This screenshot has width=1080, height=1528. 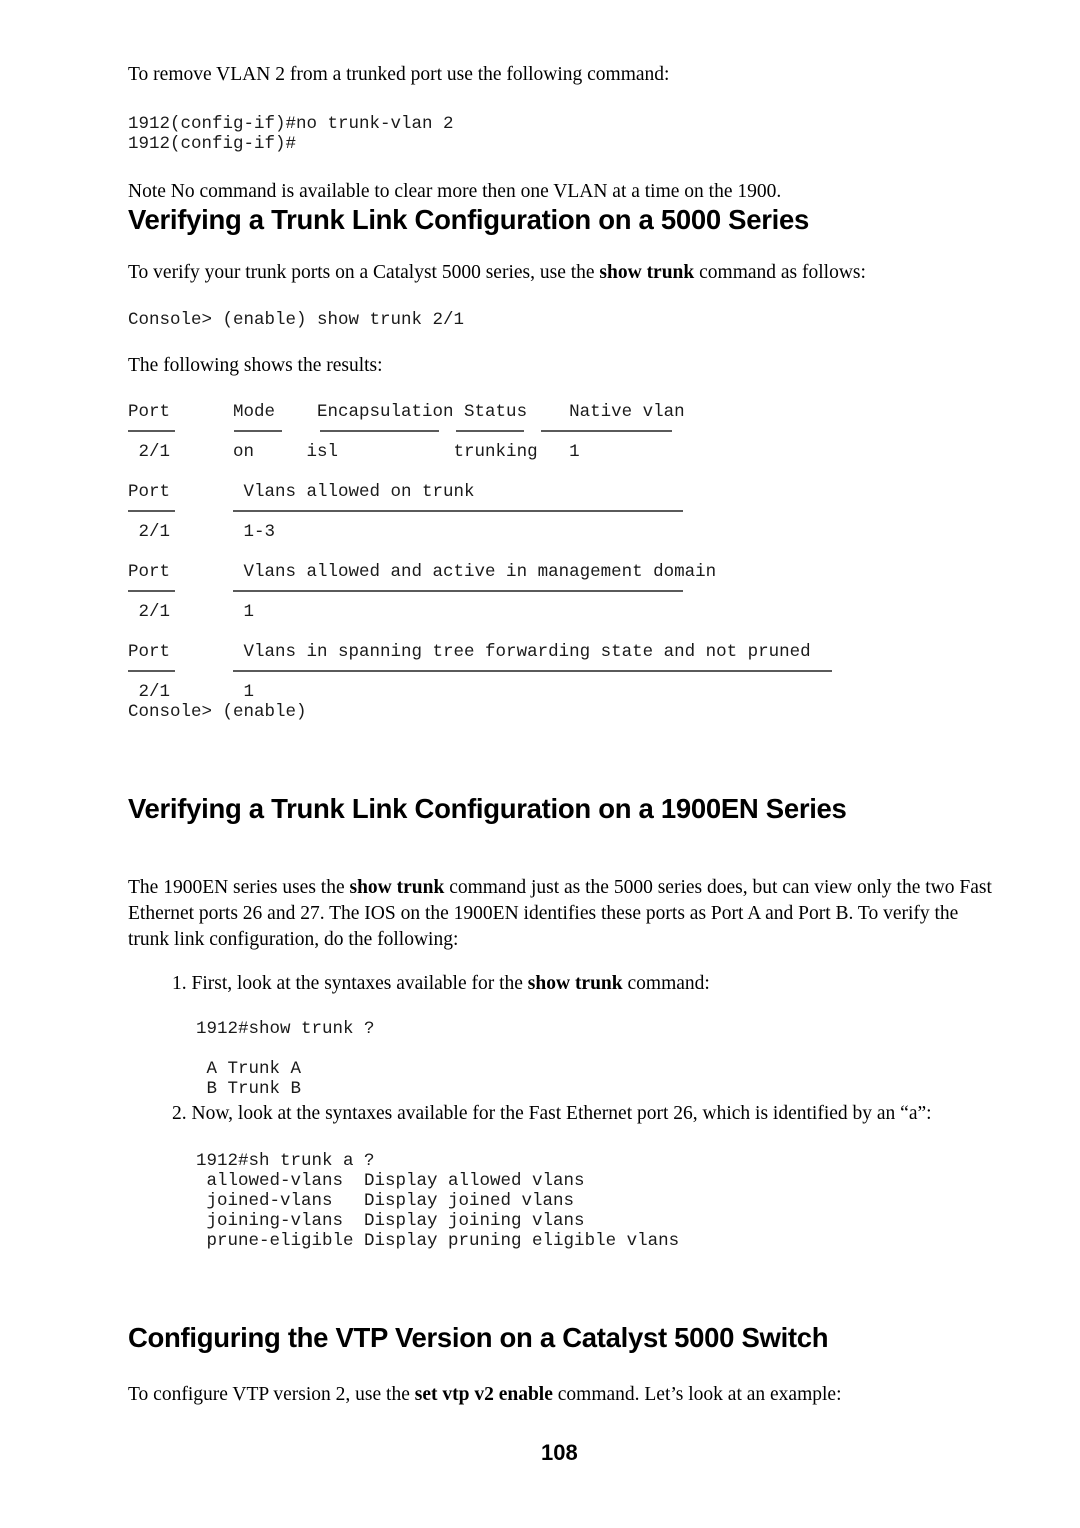 What do you see at coordinates (379, 431) in the screenshot?
I see `table1-rule-encap` at bounding box center [379, 431].